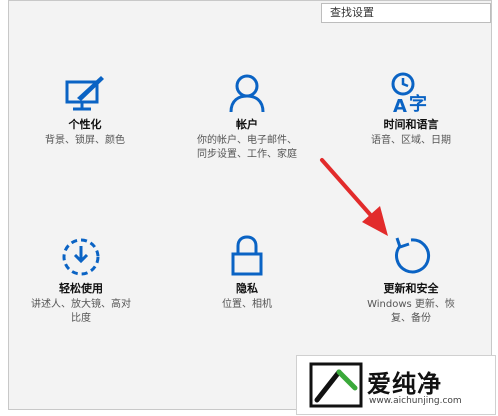 The width and height of the screenshot is (498, 416). I want to click on annotation-arrow, so click(354, 197).